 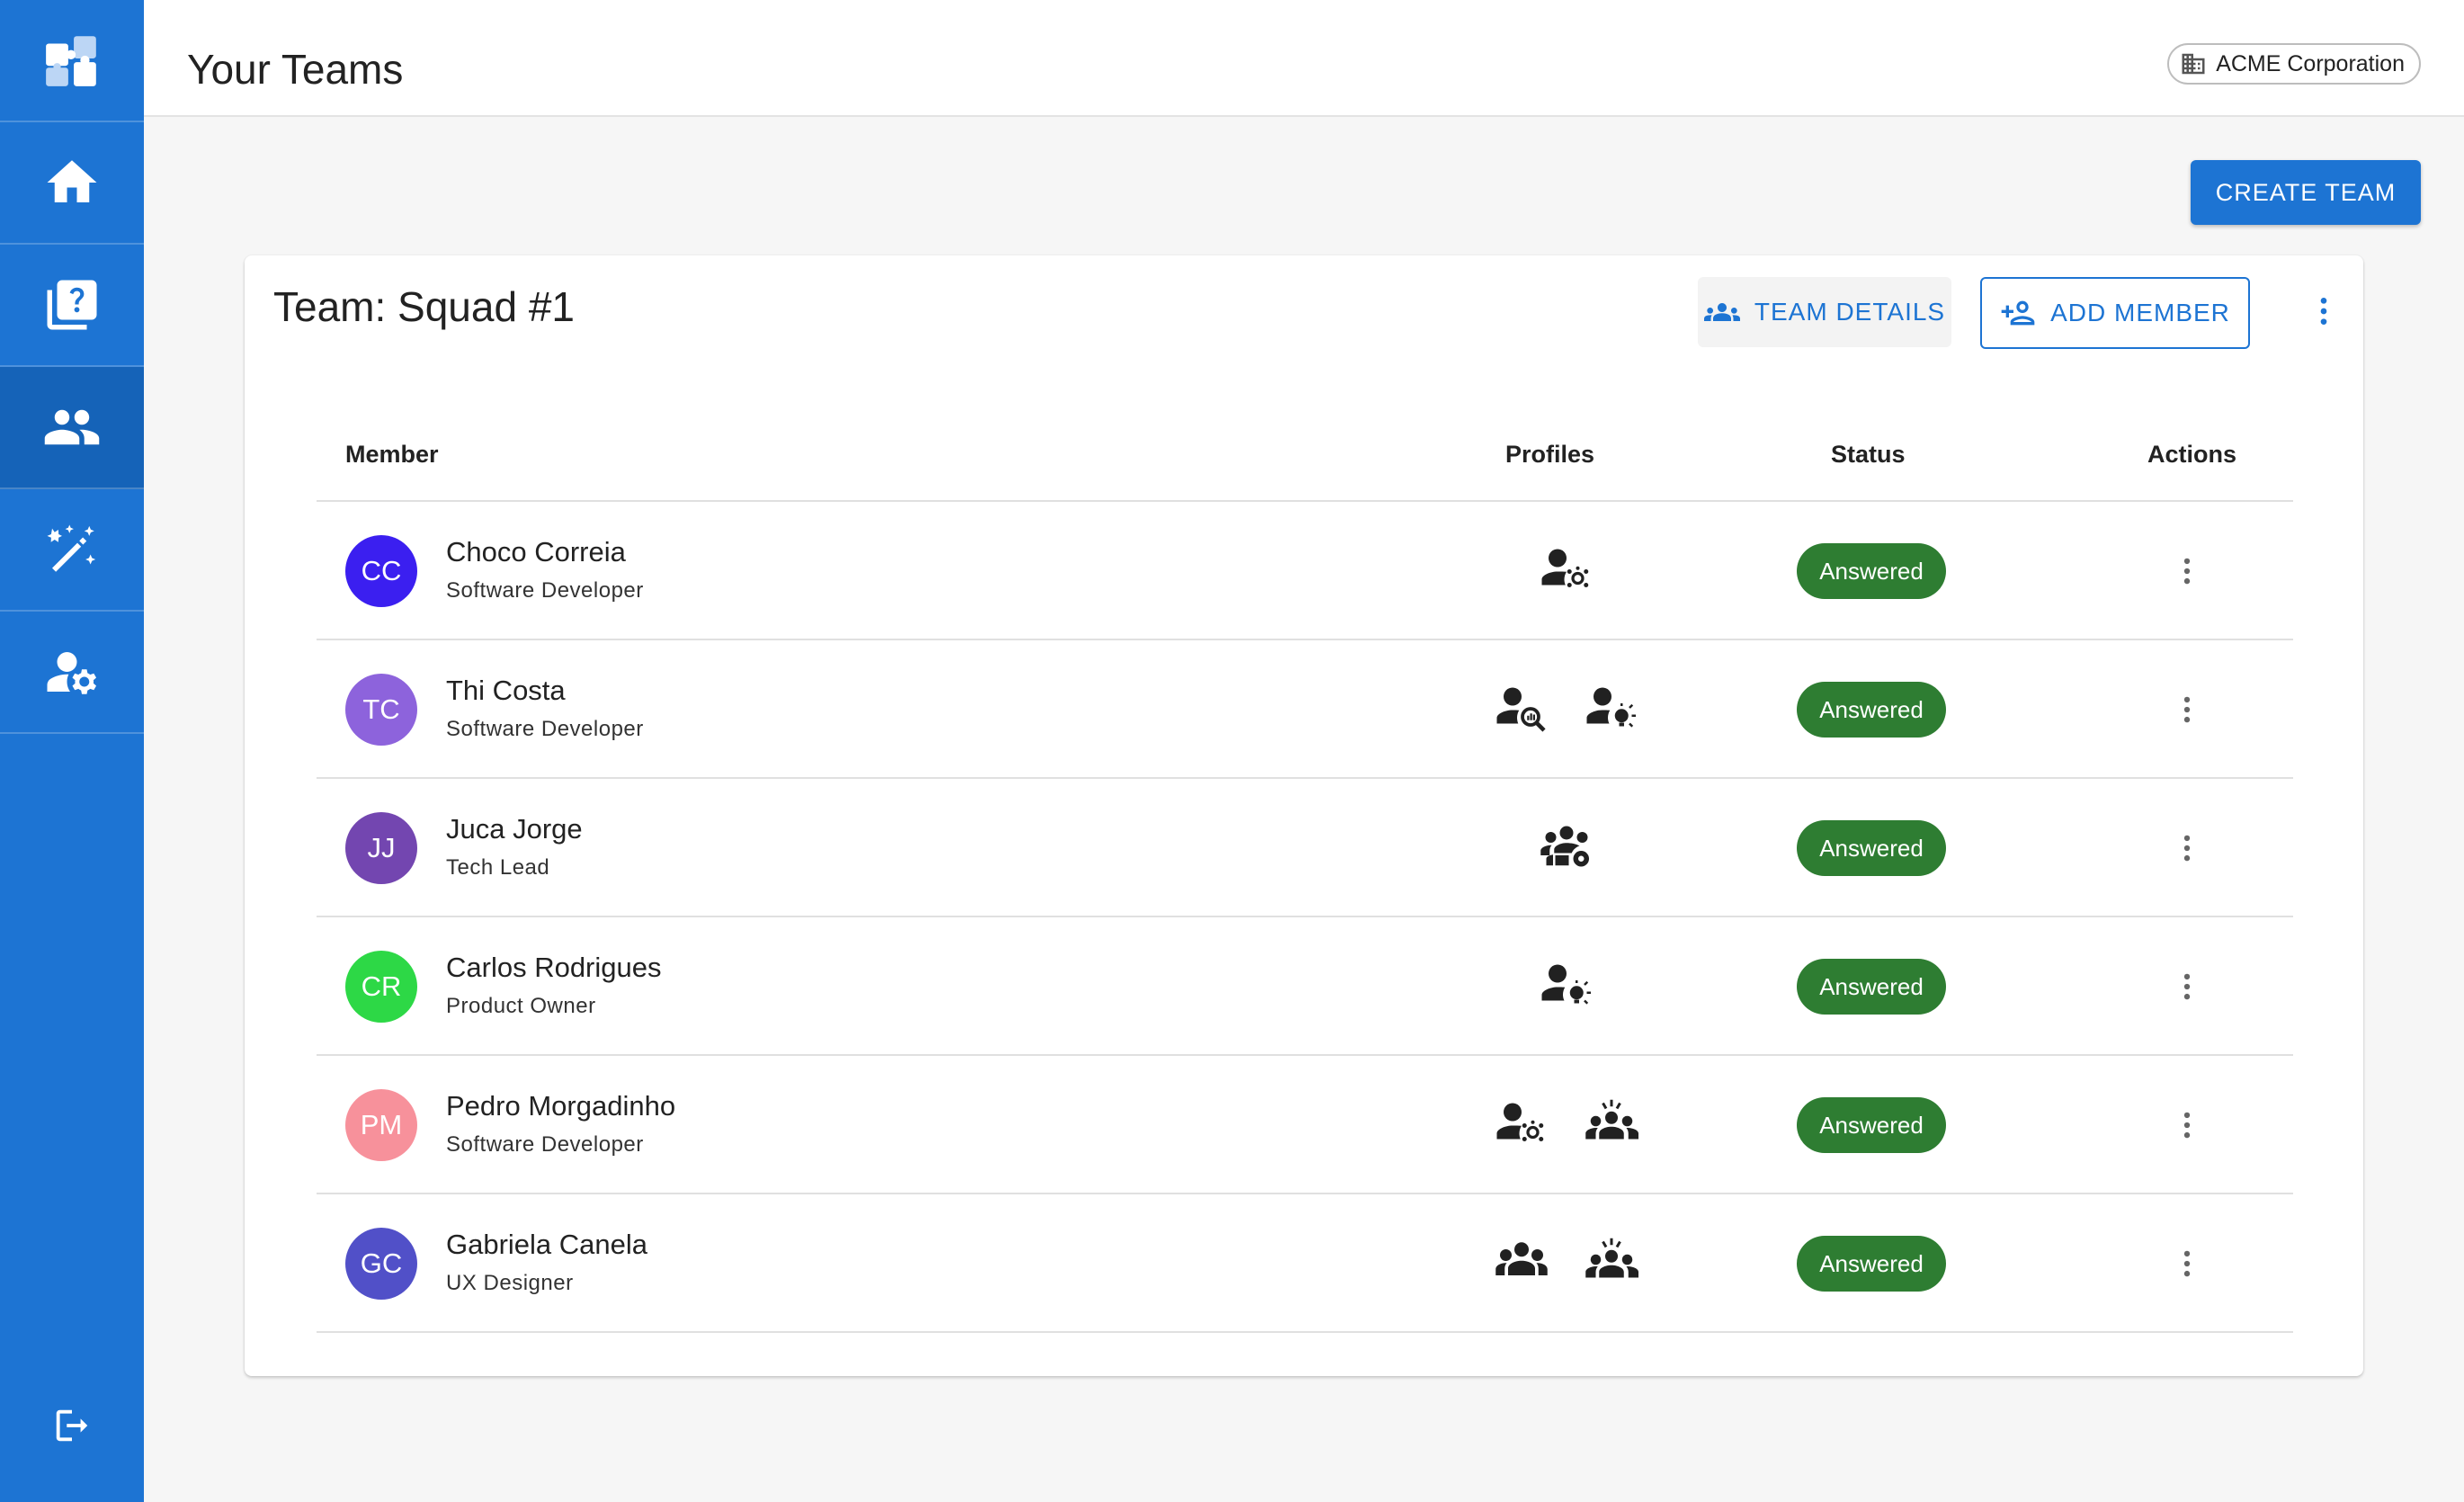 I want to click on member-name: Juca Jorge, so click(x=514, y=829).